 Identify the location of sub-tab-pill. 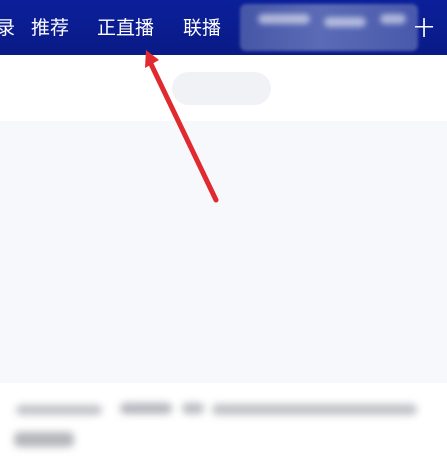
(221, 88).